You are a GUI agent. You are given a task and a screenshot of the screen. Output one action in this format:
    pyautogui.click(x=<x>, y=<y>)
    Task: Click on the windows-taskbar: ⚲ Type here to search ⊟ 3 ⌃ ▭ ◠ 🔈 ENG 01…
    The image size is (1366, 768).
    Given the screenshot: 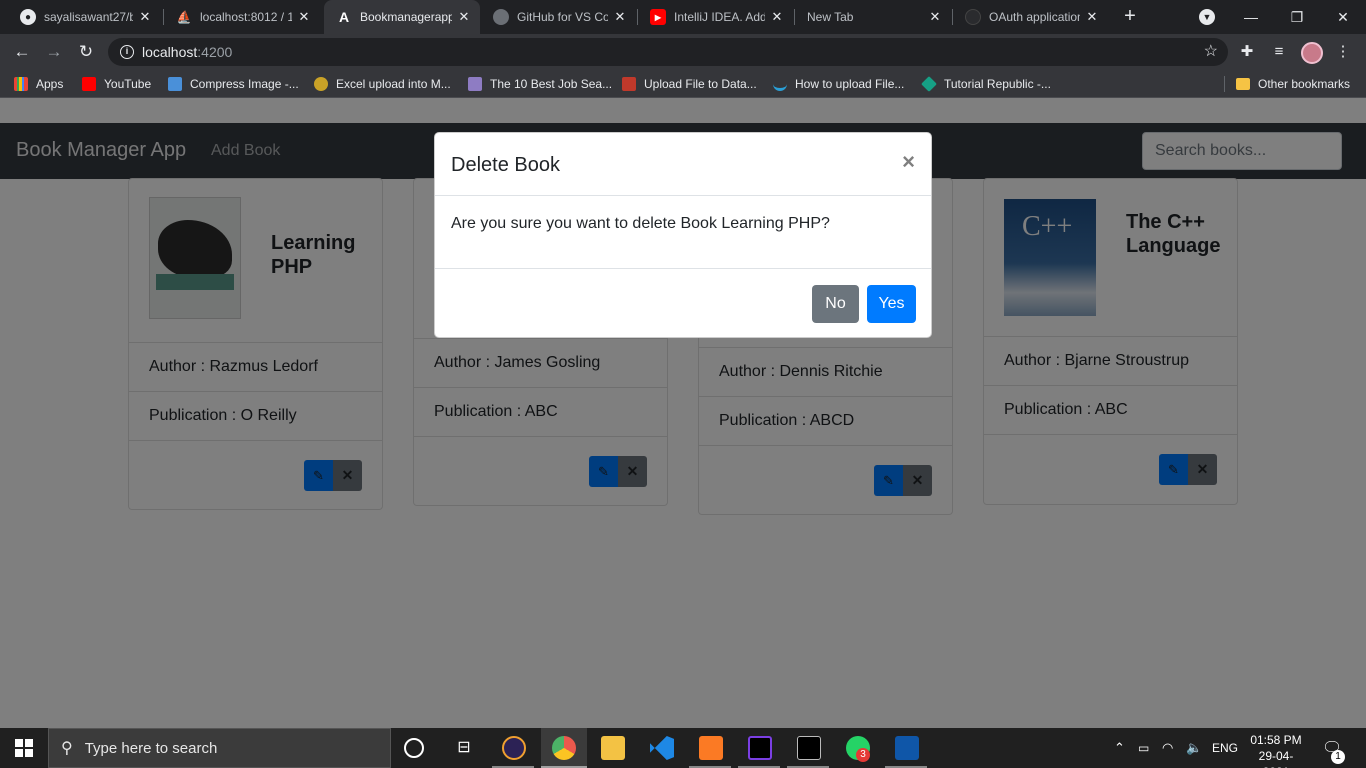 What is the action you would take?
    pyautogui.click(x=683, y=748)
    